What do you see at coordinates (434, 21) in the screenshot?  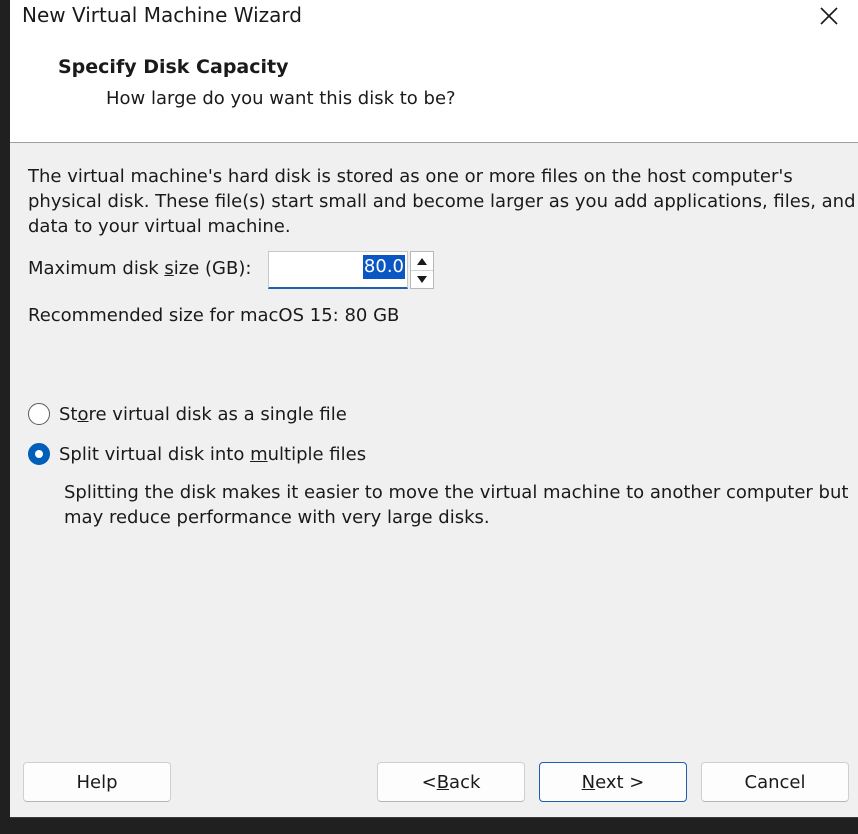 I see `title-bar: New Virtual Machine Wizard` at bounding box center [434, 21].